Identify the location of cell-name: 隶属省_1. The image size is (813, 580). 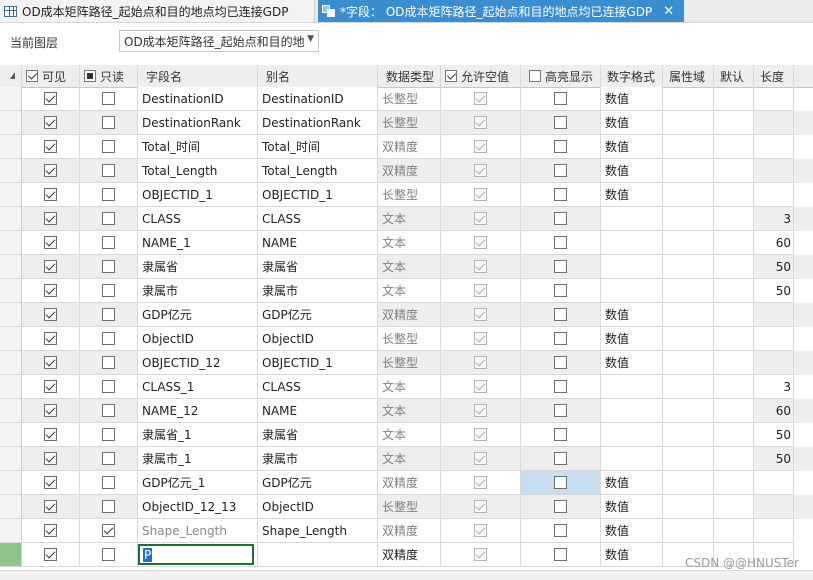
(198, 435).